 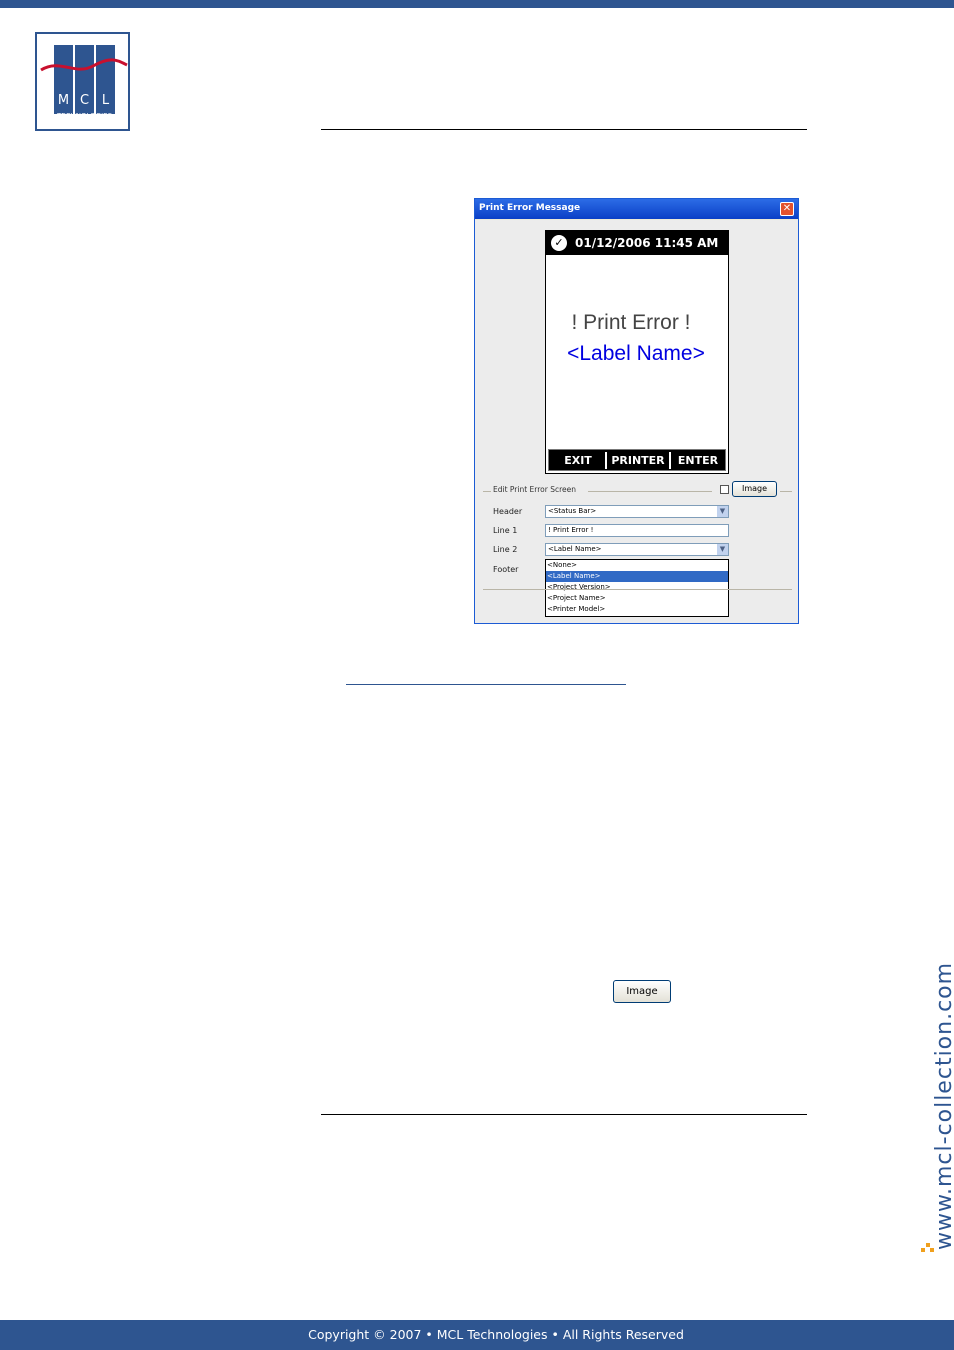 I want to click on dropdown-option: <None>, so click(x=637, y=565).